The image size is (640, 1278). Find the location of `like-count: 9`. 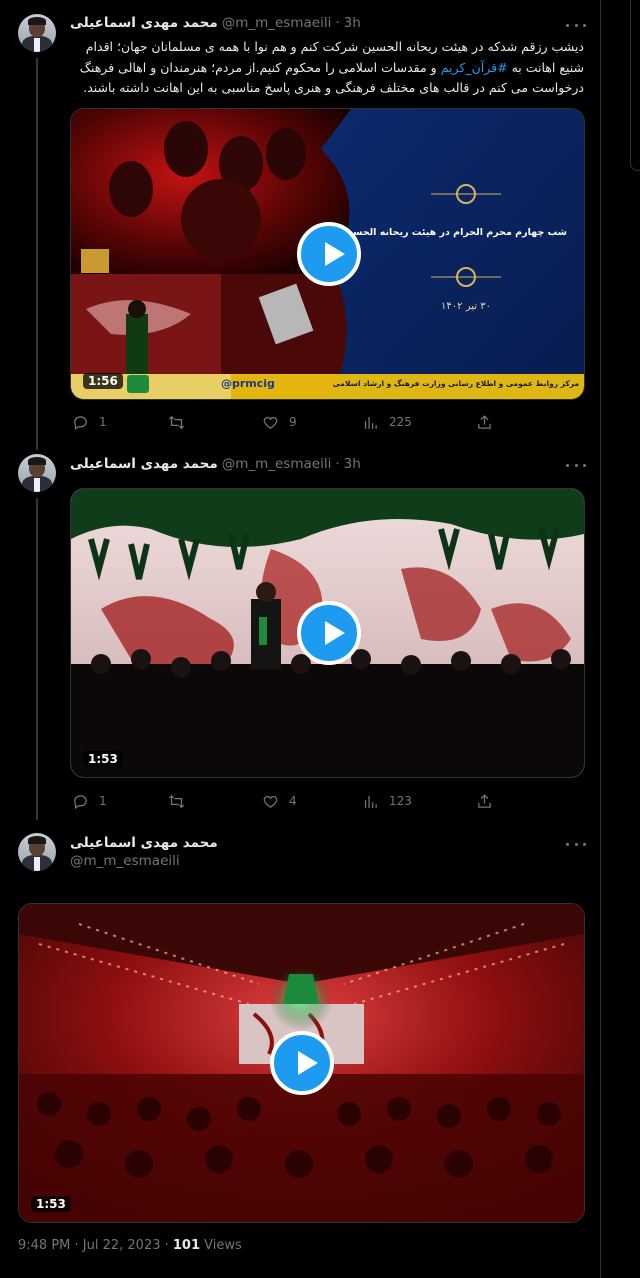

like-count: 9 is located at coordinates (293, 422).